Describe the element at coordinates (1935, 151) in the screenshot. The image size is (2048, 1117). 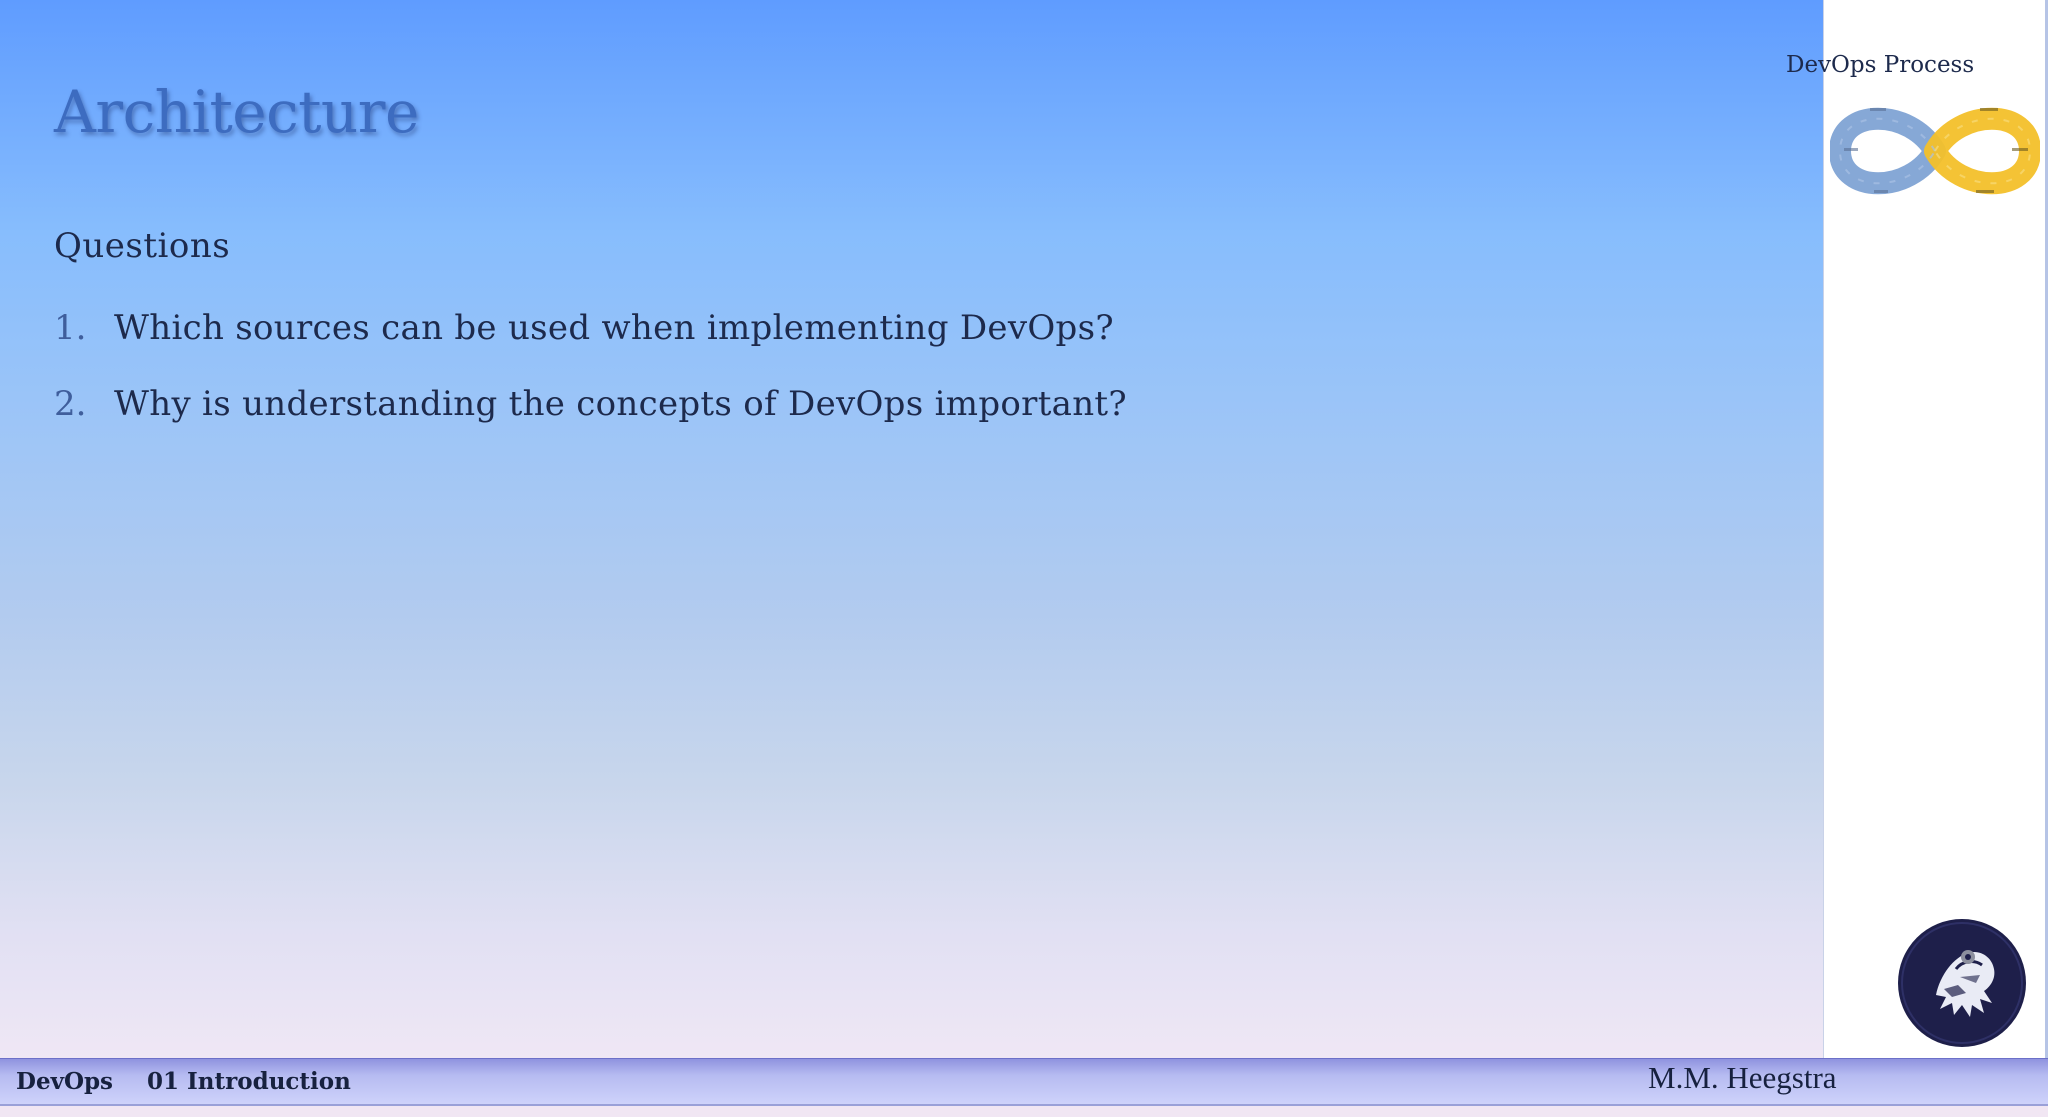
I see `devops-infinity-loop-icon` at that location.